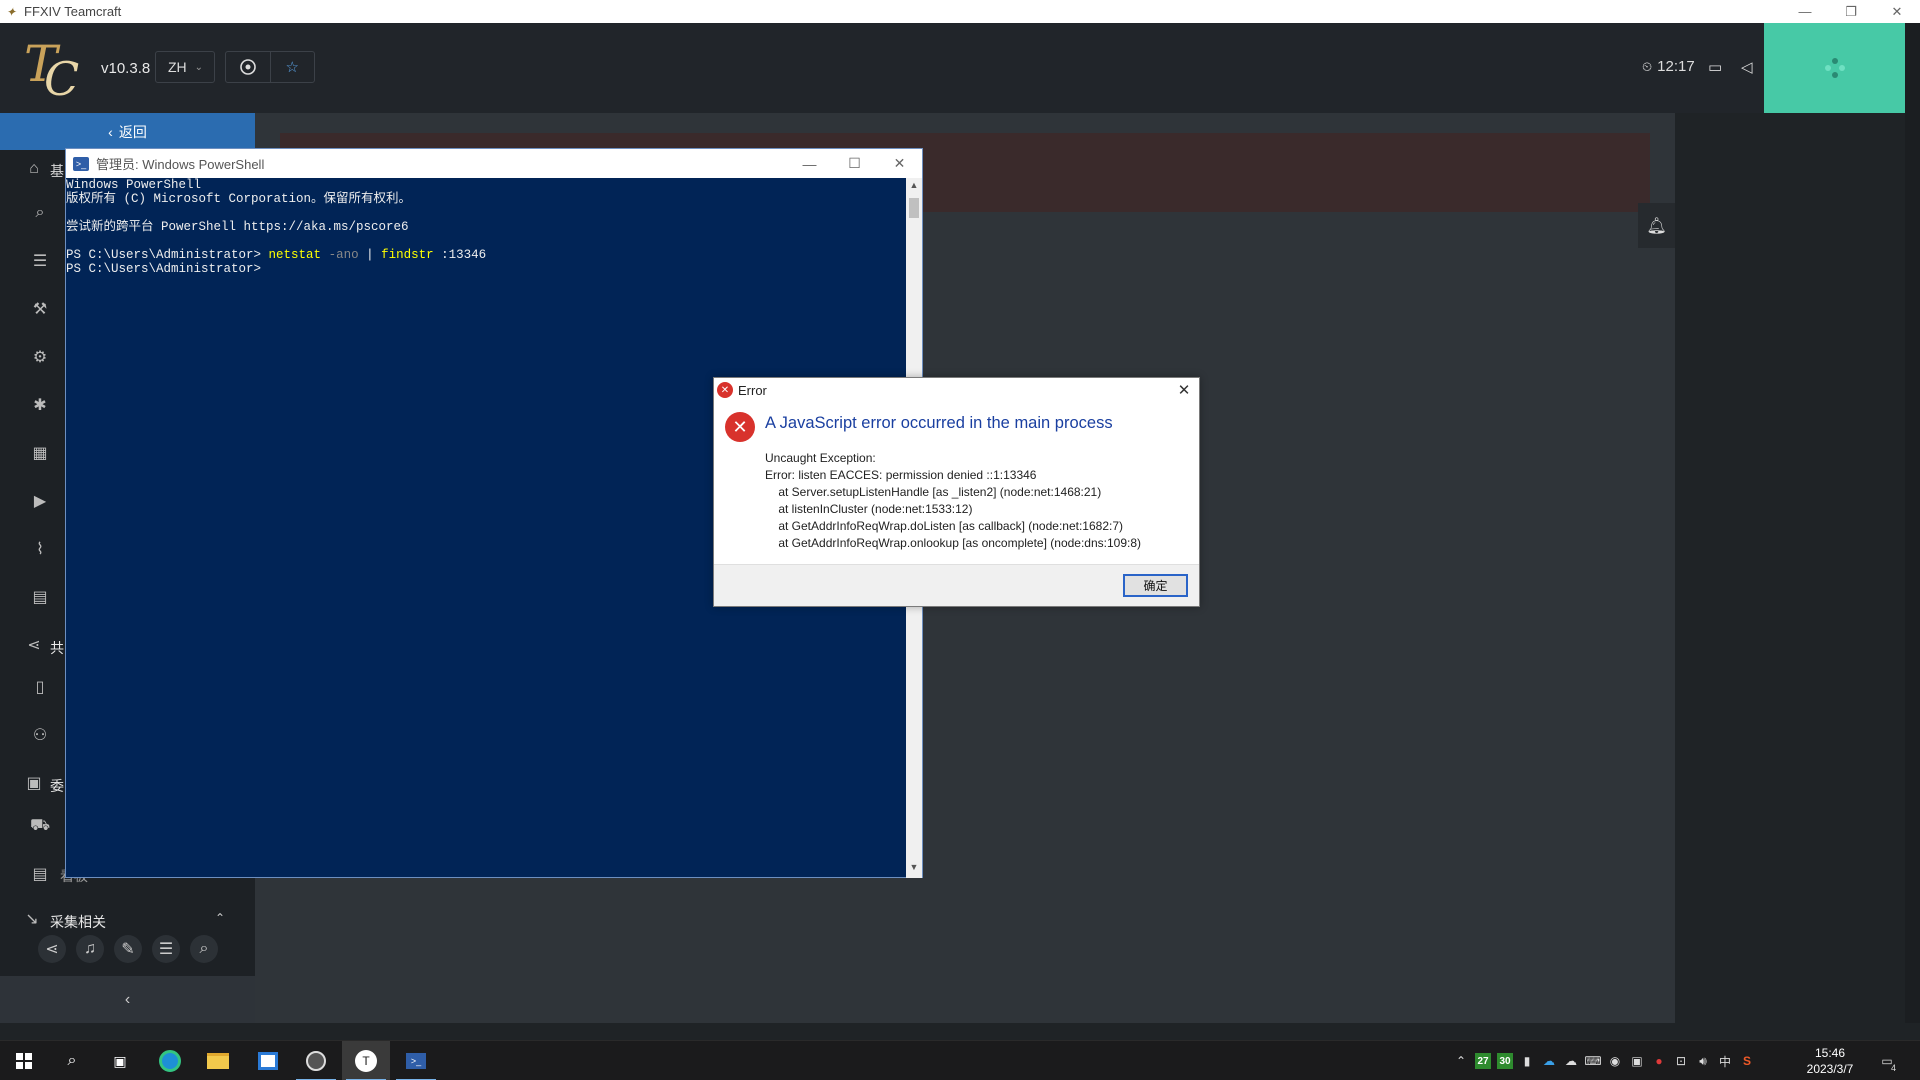  I want to click on language-select: ZH ⌄, so click(185, 67).